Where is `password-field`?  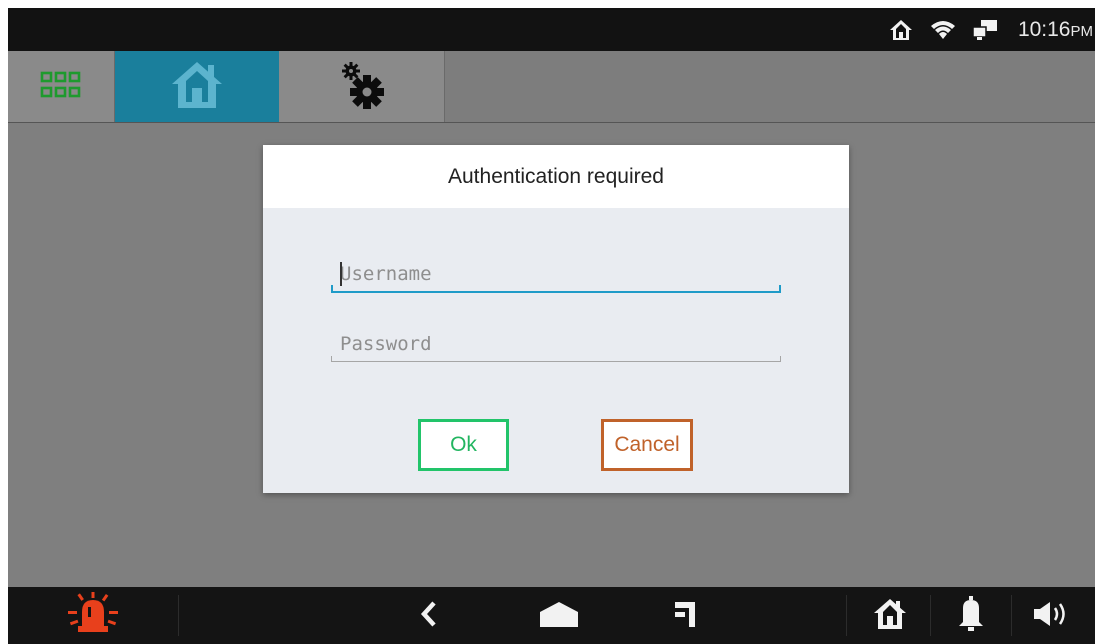 password-field is located at coordinates (556, 344).